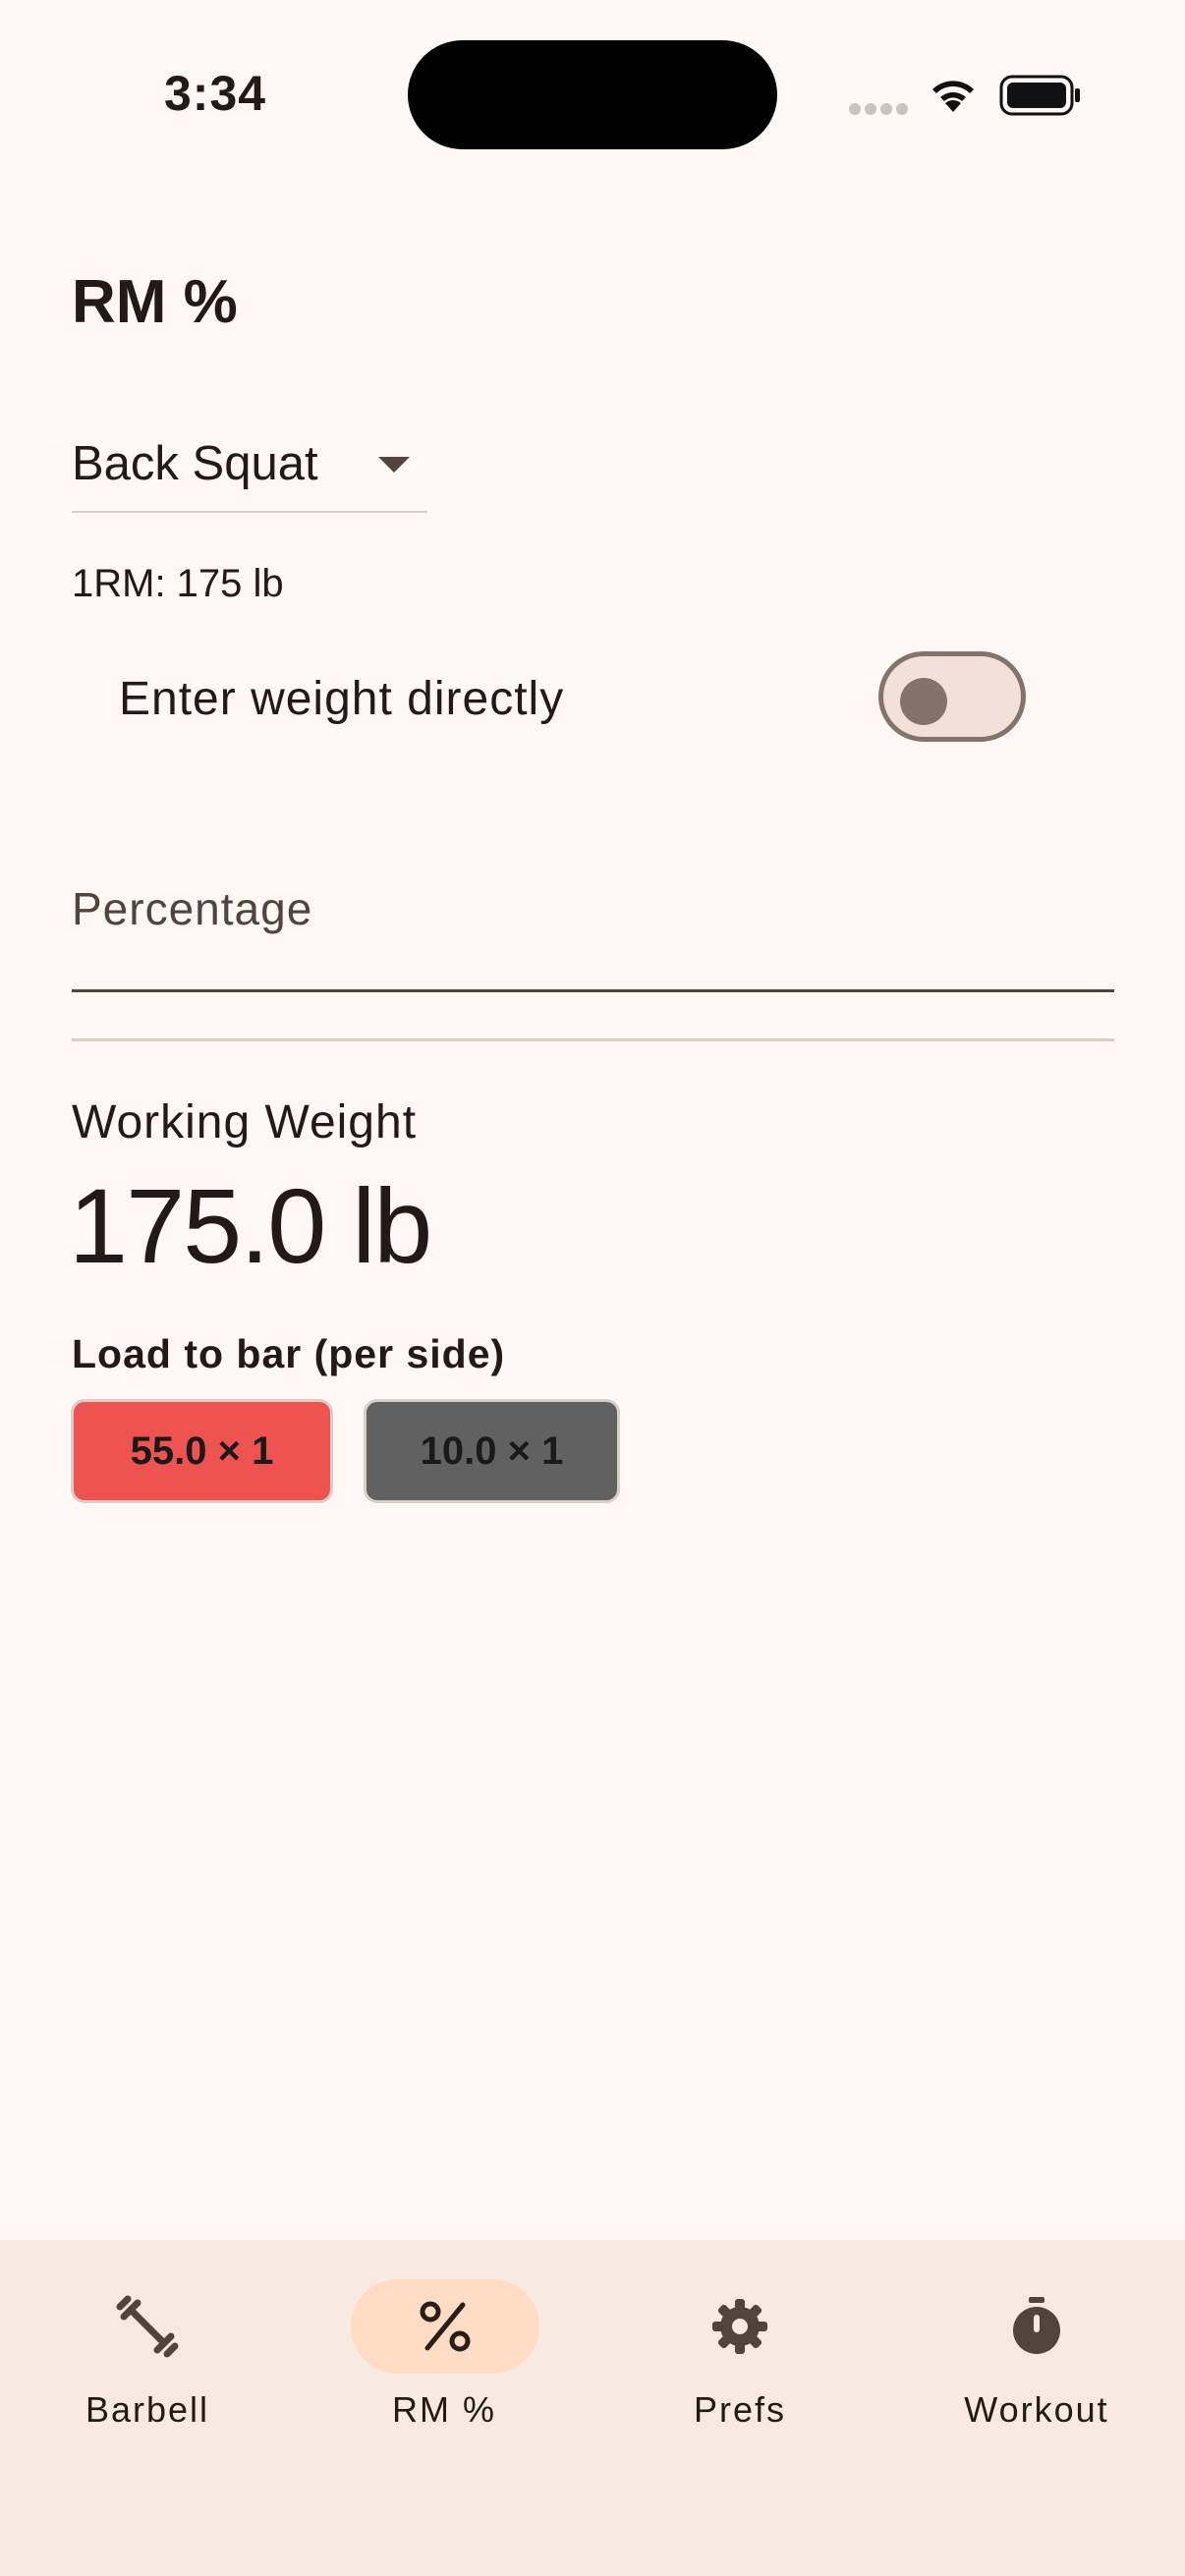 Image resolution: width=1185 pixels, height=2576 pixels. I want to click on nav-label-barbell: Barbell, so click(148, 2409).